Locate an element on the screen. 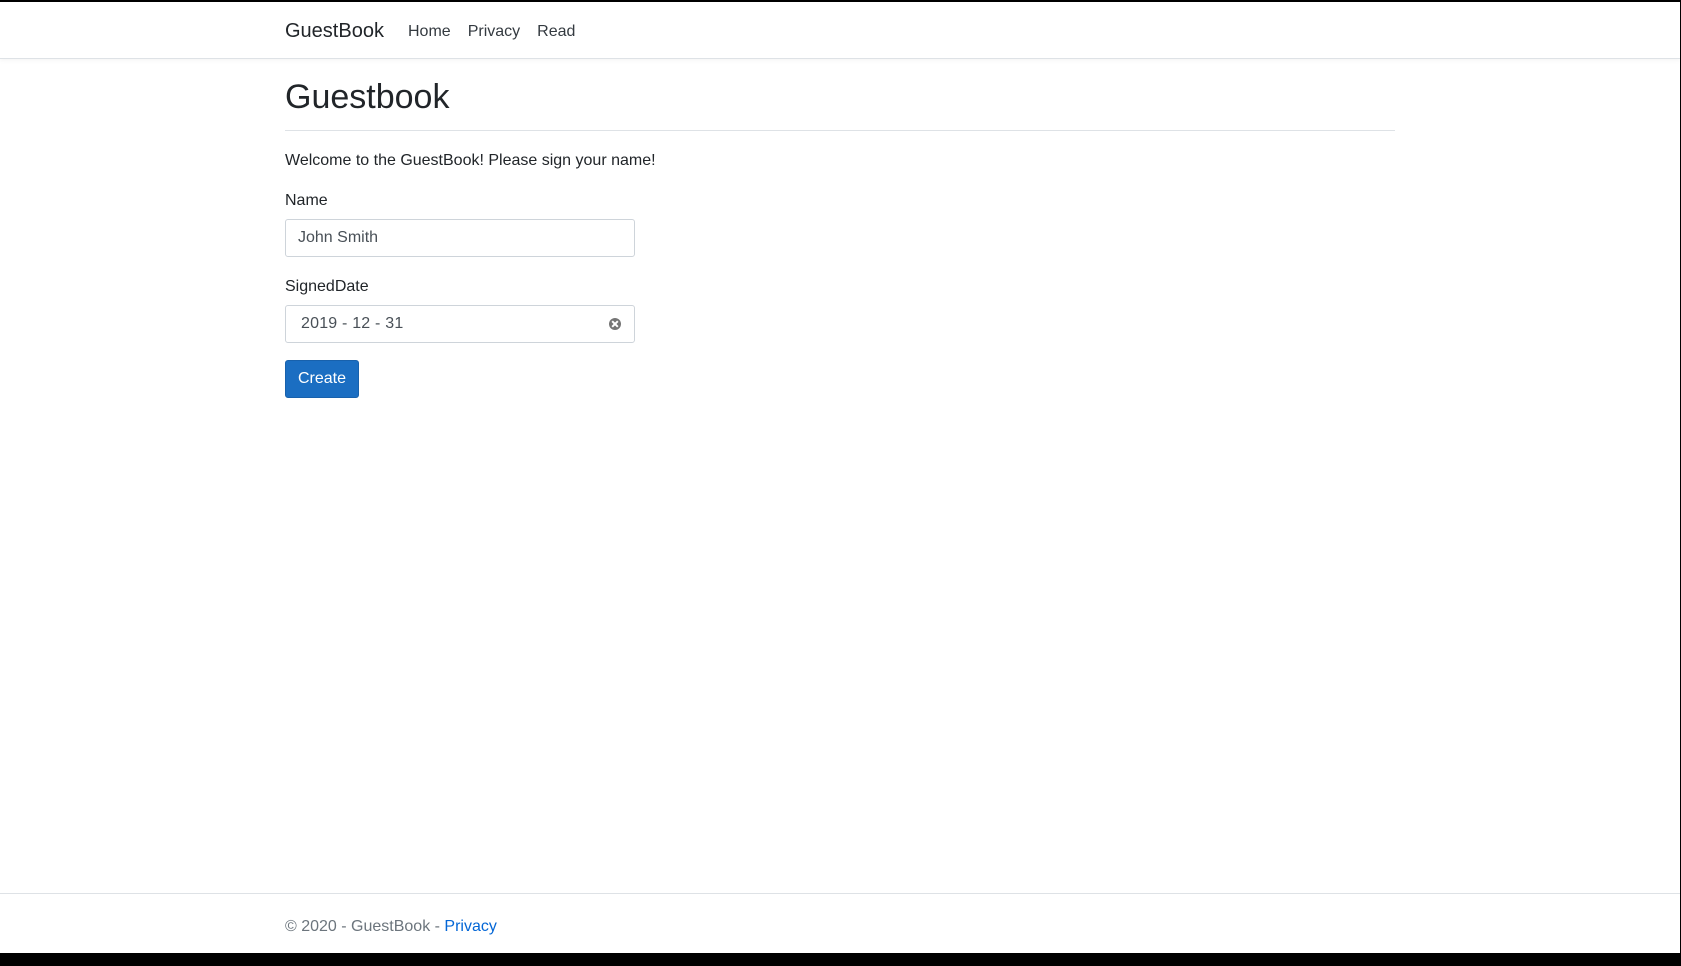 This screenshot has height=966, width=1681. signed-date-label: SignedDate is located at coordinates (327, 286).